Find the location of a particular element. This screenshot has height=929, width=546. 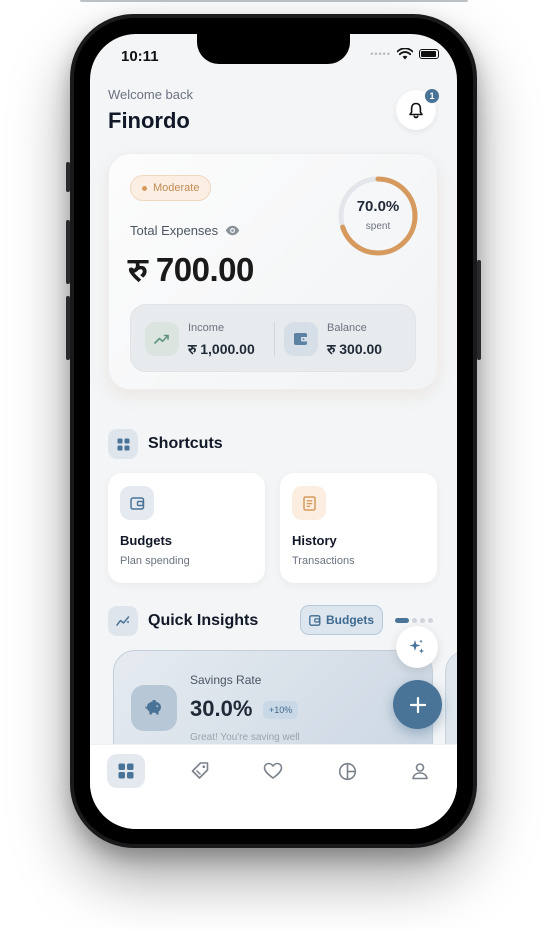

insights-section-icon is located at coordinates (123, 621).